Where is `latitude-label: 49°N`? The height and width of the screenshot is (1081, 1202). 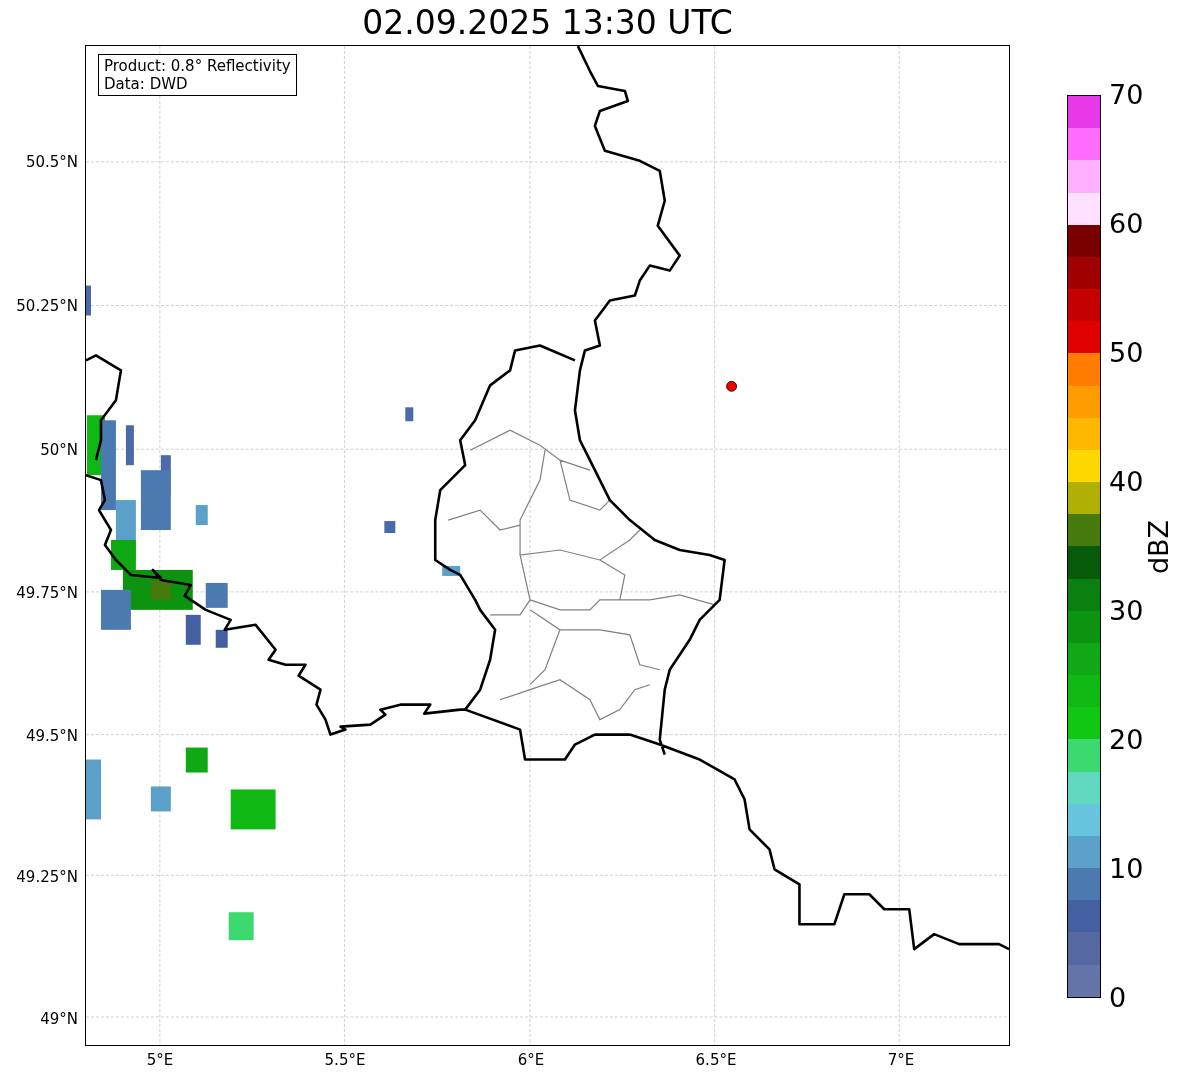
latitude-label: 49°N is located at coordinates (59, 1019).